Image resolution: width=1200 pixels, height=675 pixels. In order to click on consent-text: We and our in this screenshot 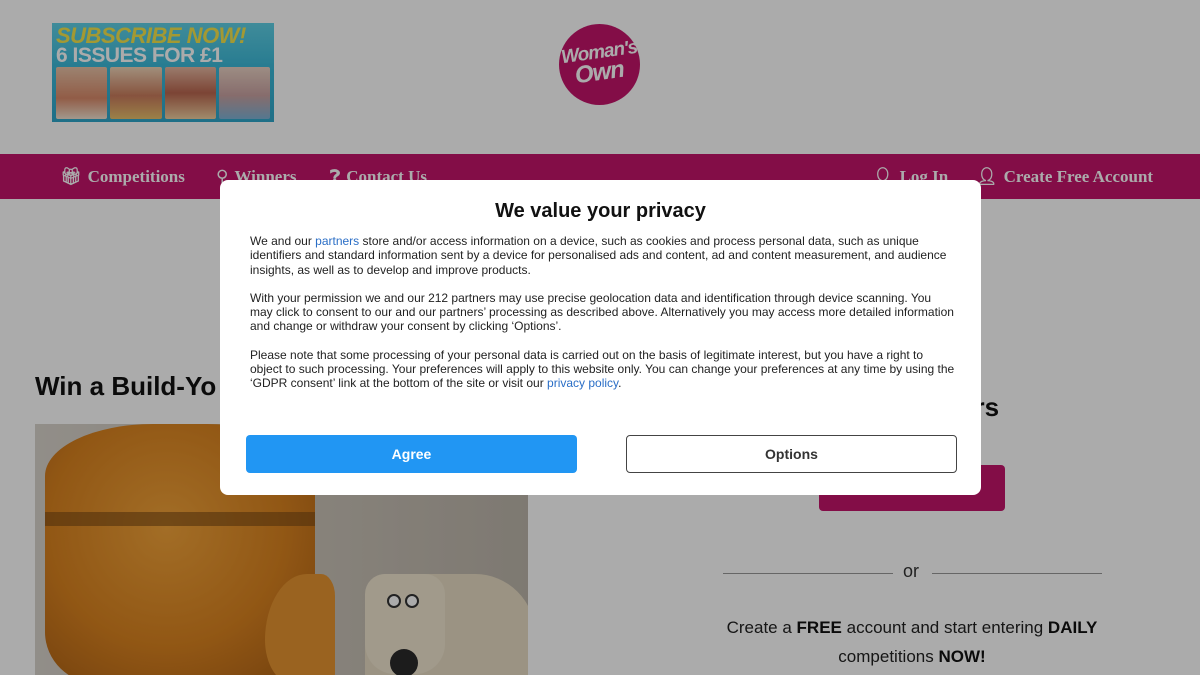, I will do `click(283, 241)`.